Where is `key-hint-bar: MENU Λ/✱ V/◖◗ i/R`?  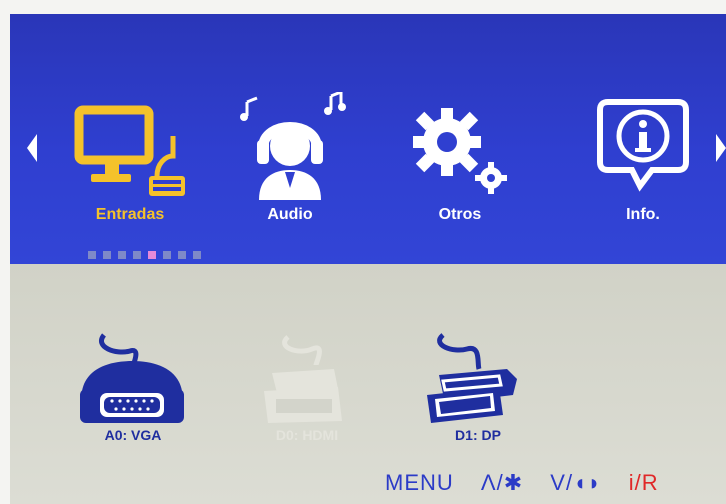
key-hint-bar: MENU Λ/✱ V/◖◗ i/R is located at coordinates (532, 487).